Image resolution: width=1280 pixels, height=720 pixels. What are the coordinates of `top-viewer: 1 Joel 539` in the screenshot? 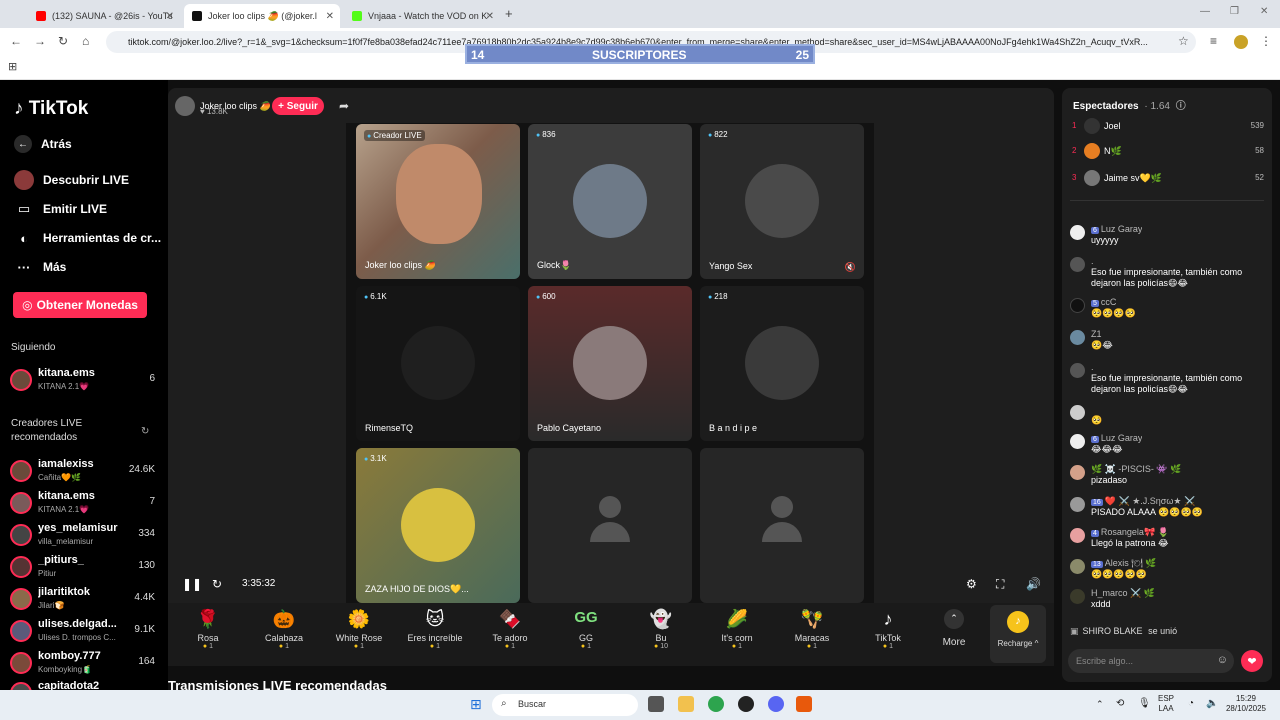 It's located at (1168, 127).